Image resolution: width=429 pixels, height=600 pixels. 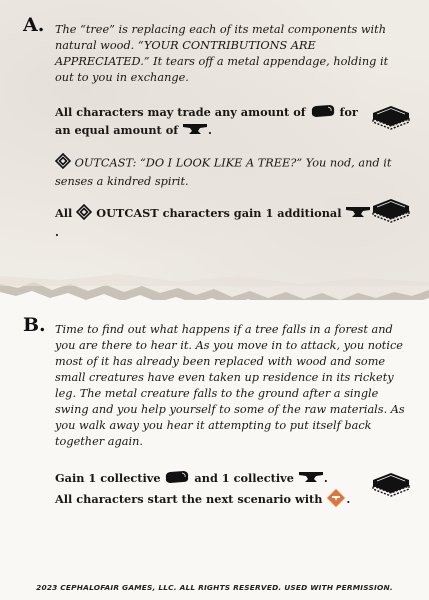 I want to click on gain-text-2: OUTCAST characters gain 1 additional, so click(x=219, y=213).